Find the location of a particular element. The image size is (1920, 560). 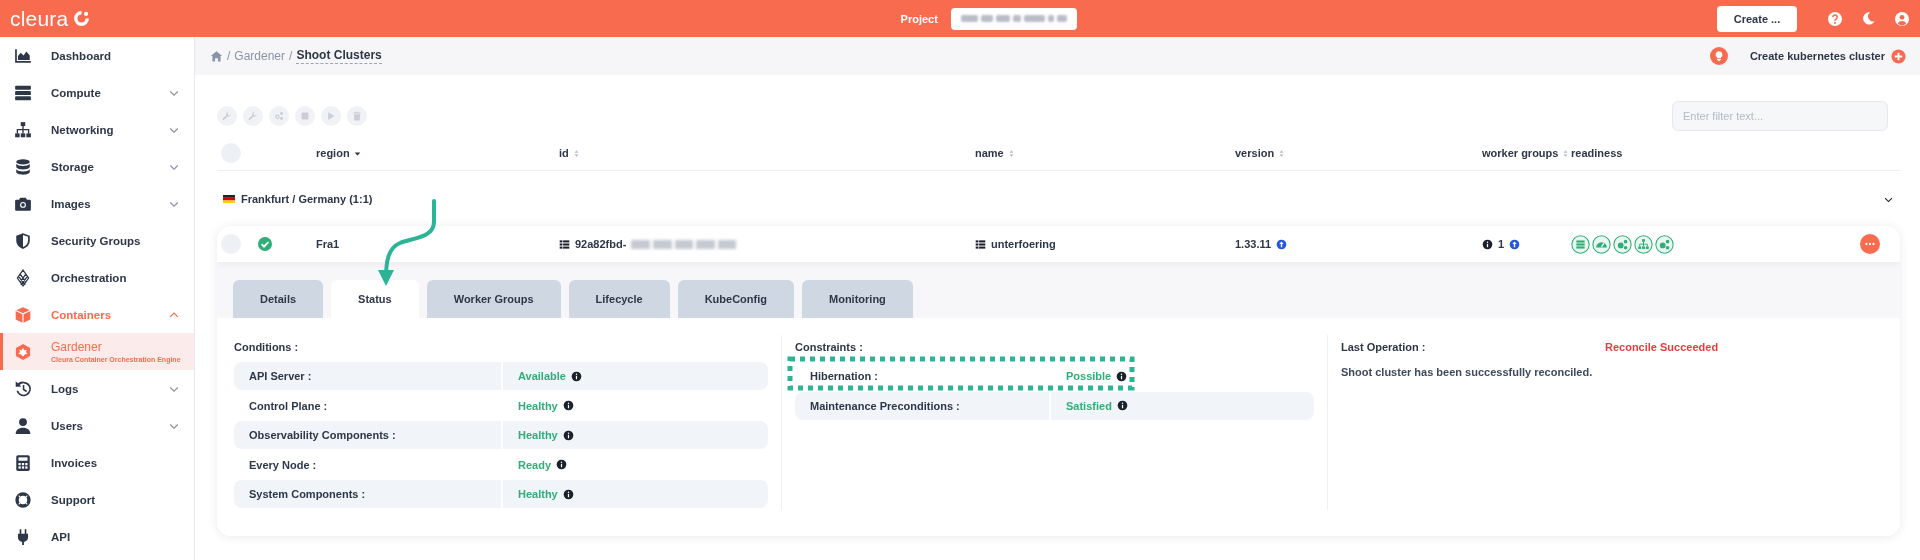

cluster-id: 92a82fbd- is located at coordinates (601, 244).